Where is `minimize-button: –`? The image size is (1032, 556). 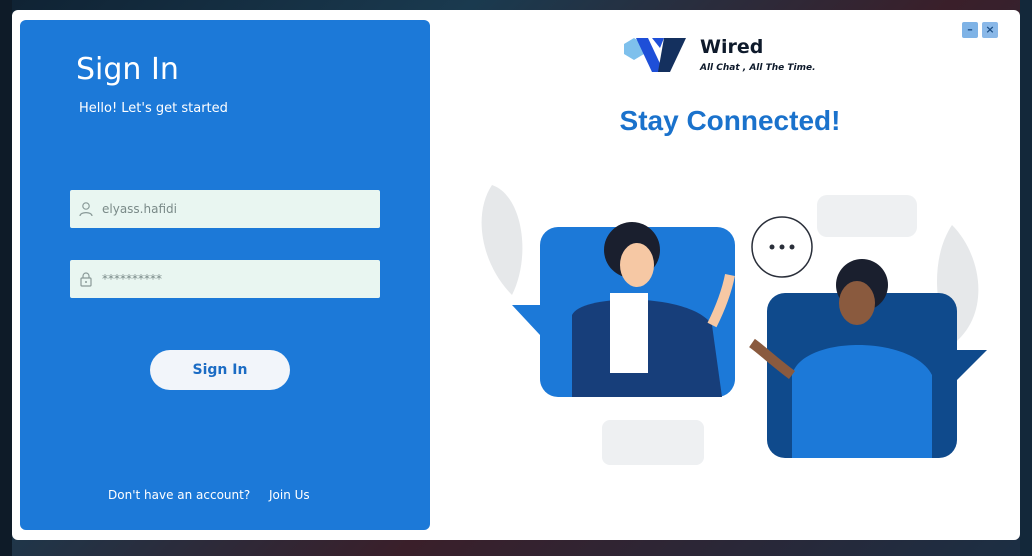 minimize-button: – is located at coordinates (970, 30).